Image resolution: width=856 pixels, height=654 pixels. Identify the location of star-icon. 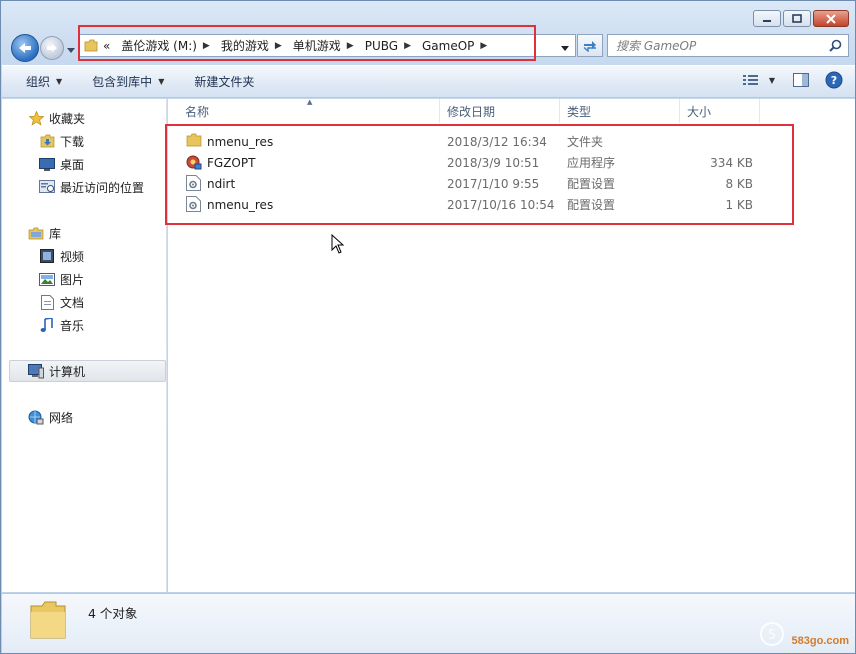
(36, 118).